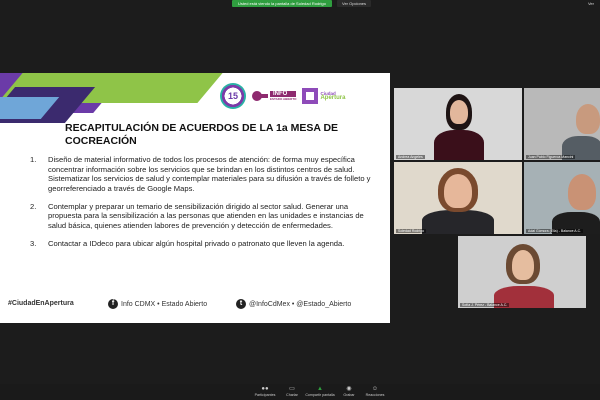 The height and width of the screenshot is (400, 600). Describe the element at coordinates (411, 231) in the screenshot. I see `participant-name: Soledad Rodrigo` at that location.